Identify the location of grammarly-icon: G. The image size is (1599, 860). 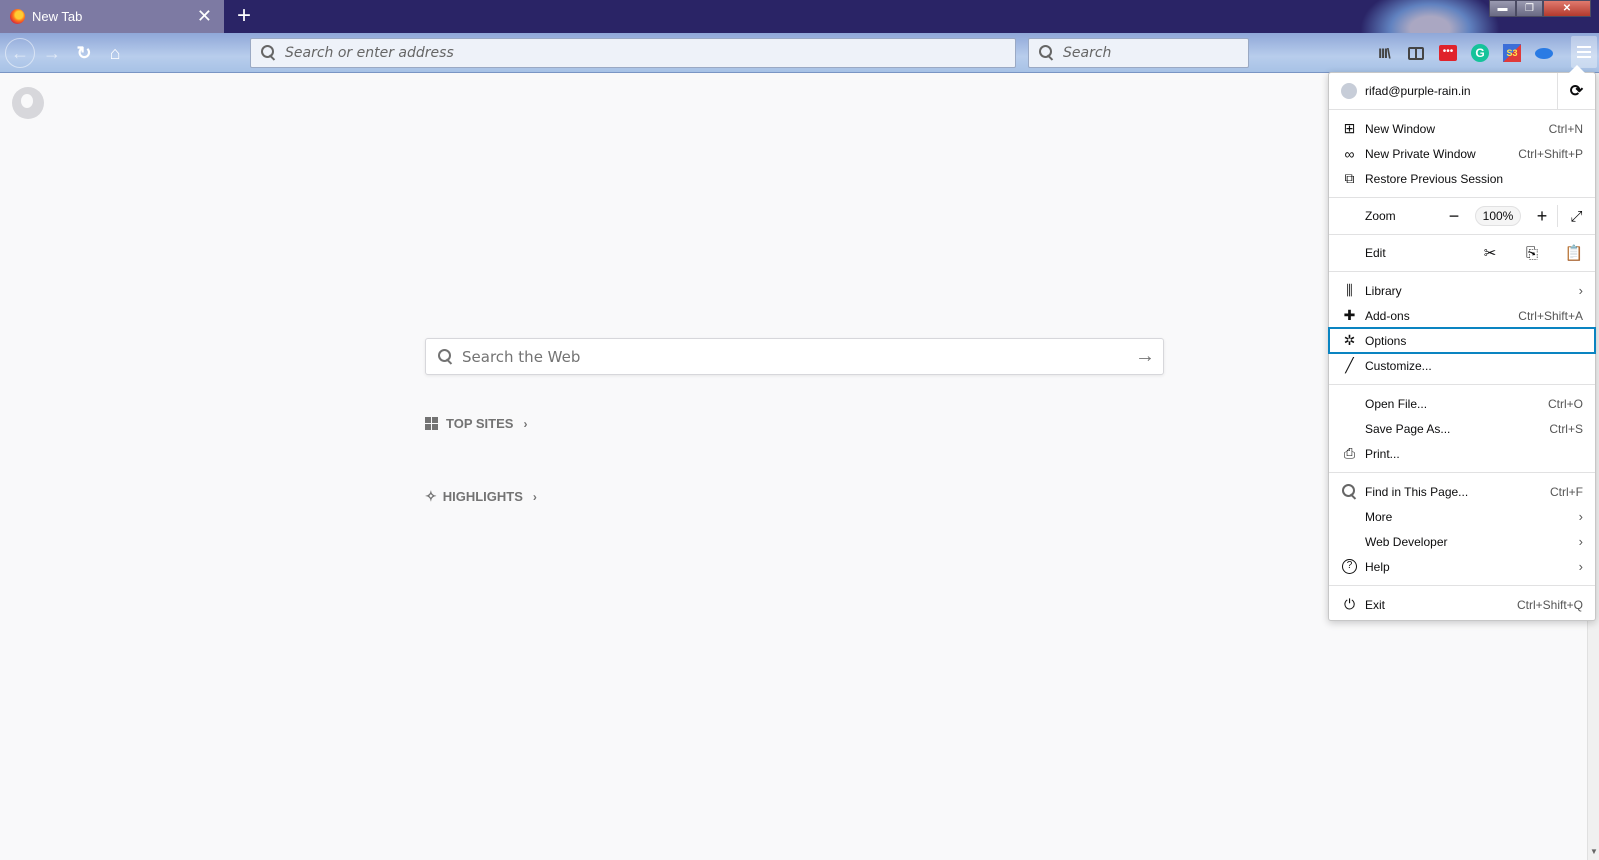
(1480, 53).